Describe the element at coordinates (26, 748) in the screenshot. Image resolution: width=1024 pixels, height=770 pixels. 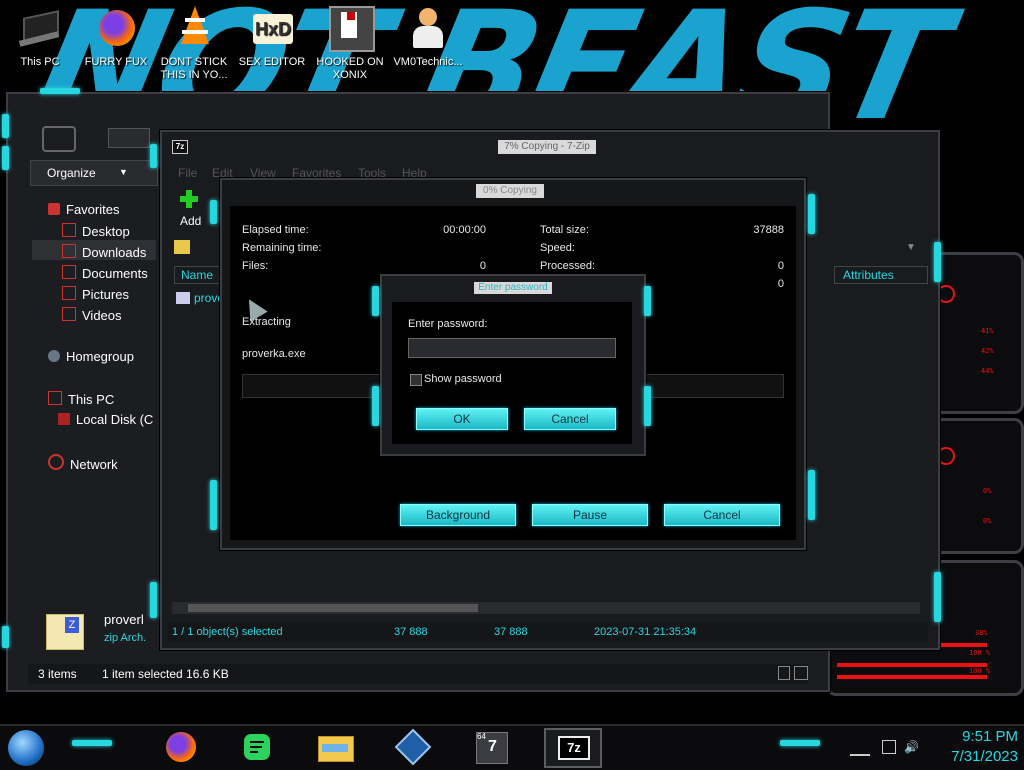
I see `start-button` at that location.